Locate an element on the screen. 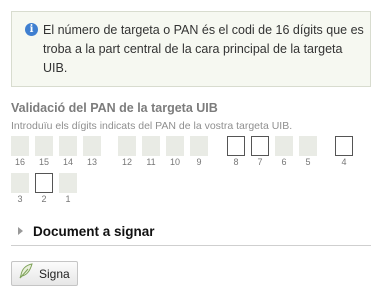 The height and width of the screenshot is (300, 382). pan-digit-cell: 13 is located at coordinates (92, 151).